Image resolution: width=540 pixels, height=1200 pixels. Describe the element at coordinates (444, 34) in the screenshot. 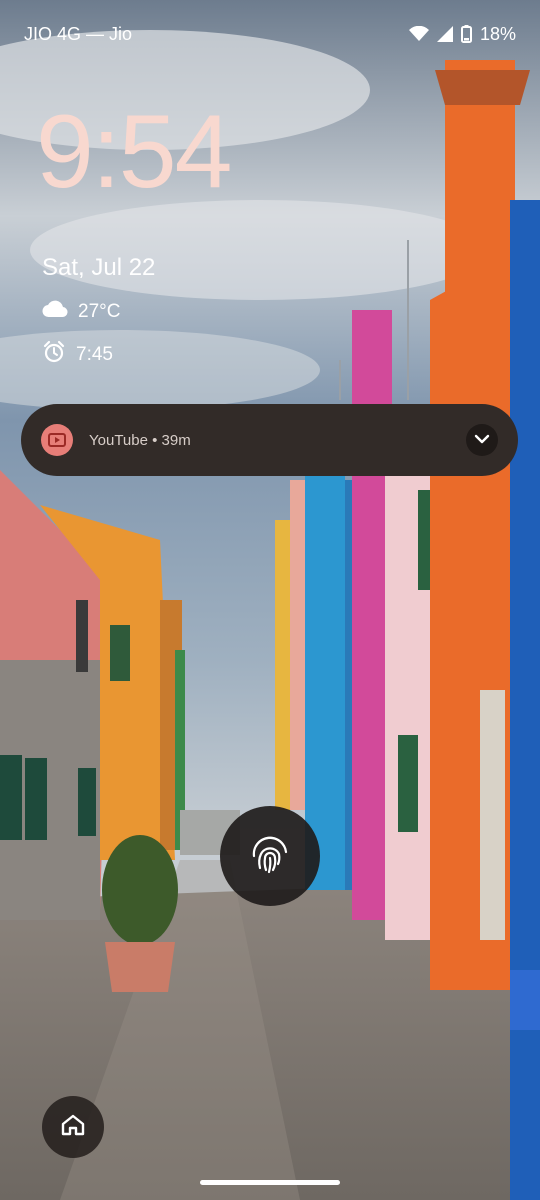

I see `signal-icon` at that location.